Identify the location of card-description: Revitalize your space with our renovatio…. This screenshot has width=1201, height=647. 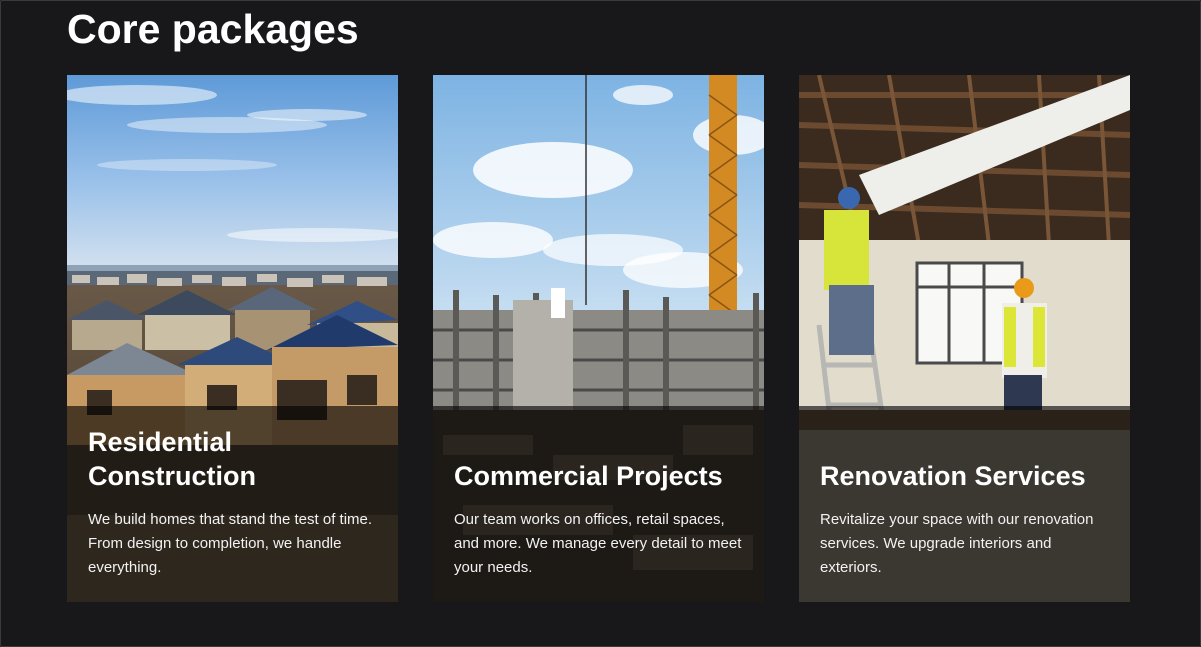
(957, 543).